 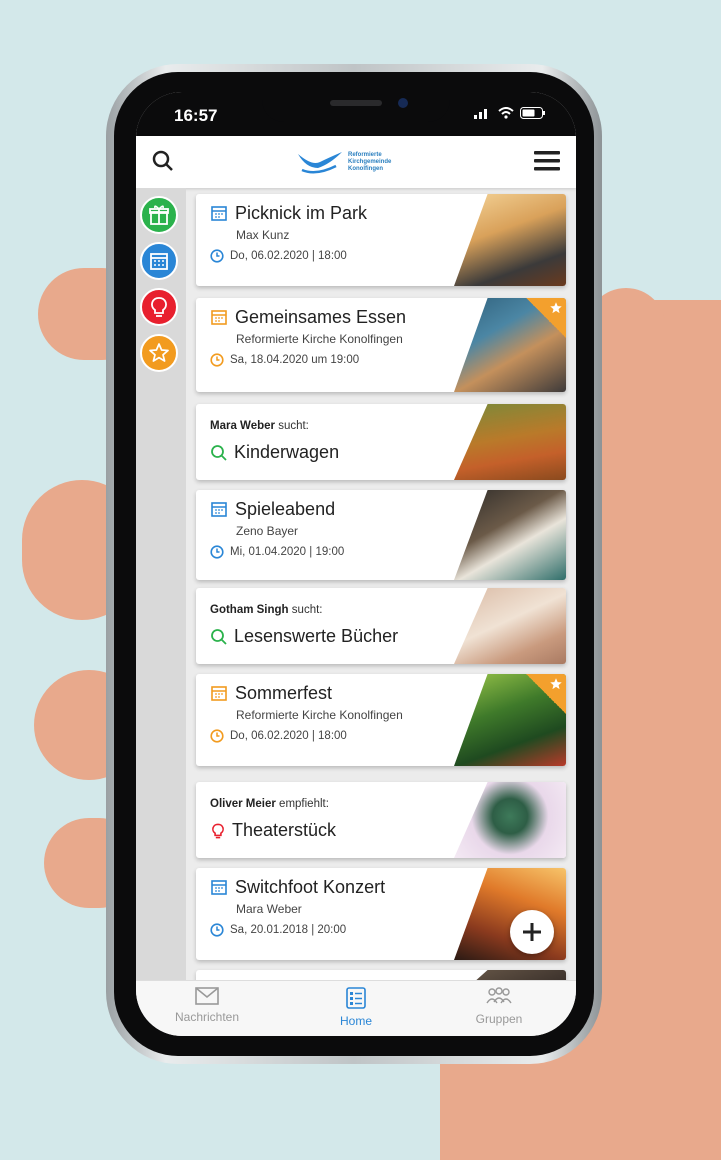 I want to click on bottom-tab-bar: Nachrichten Home Gruppen, so click(x=356, y=1008).